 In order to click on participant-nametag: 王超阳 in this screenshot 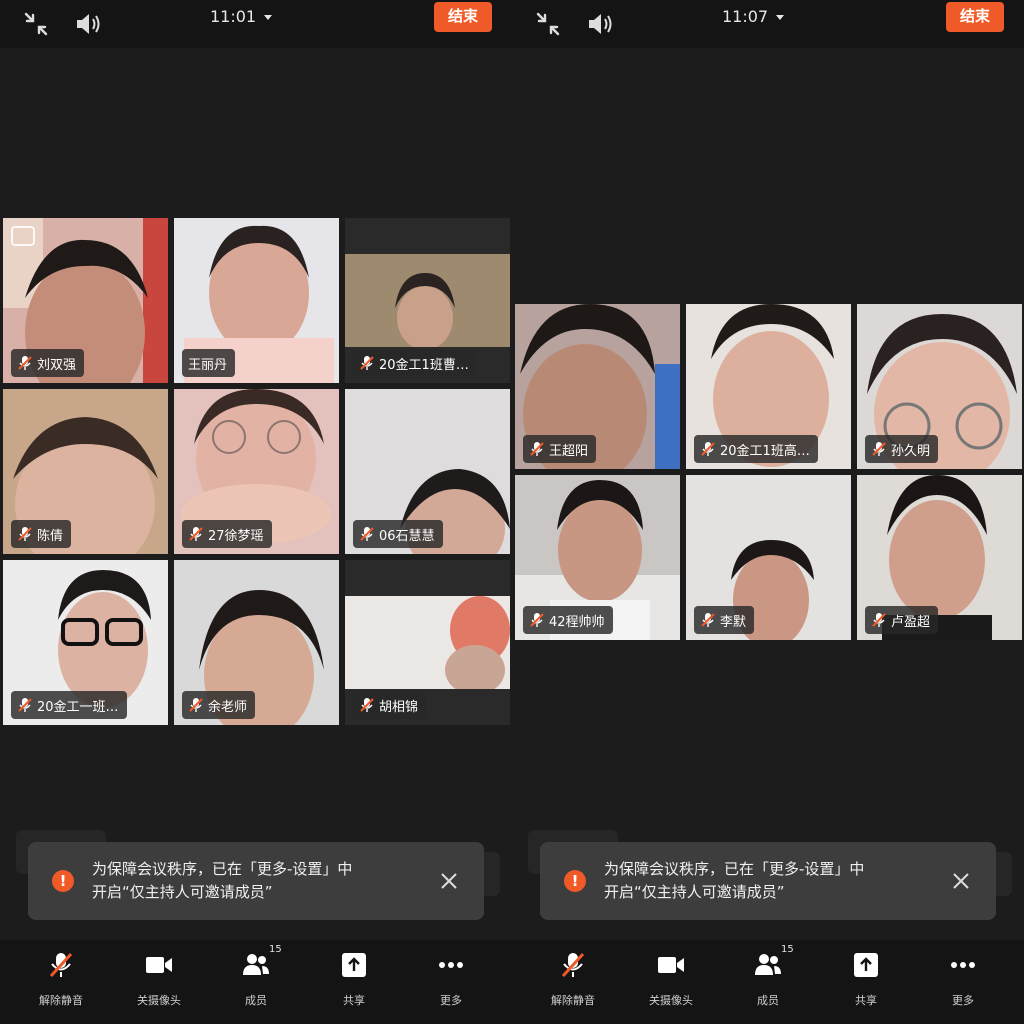, I will do `click(560, 449)`.